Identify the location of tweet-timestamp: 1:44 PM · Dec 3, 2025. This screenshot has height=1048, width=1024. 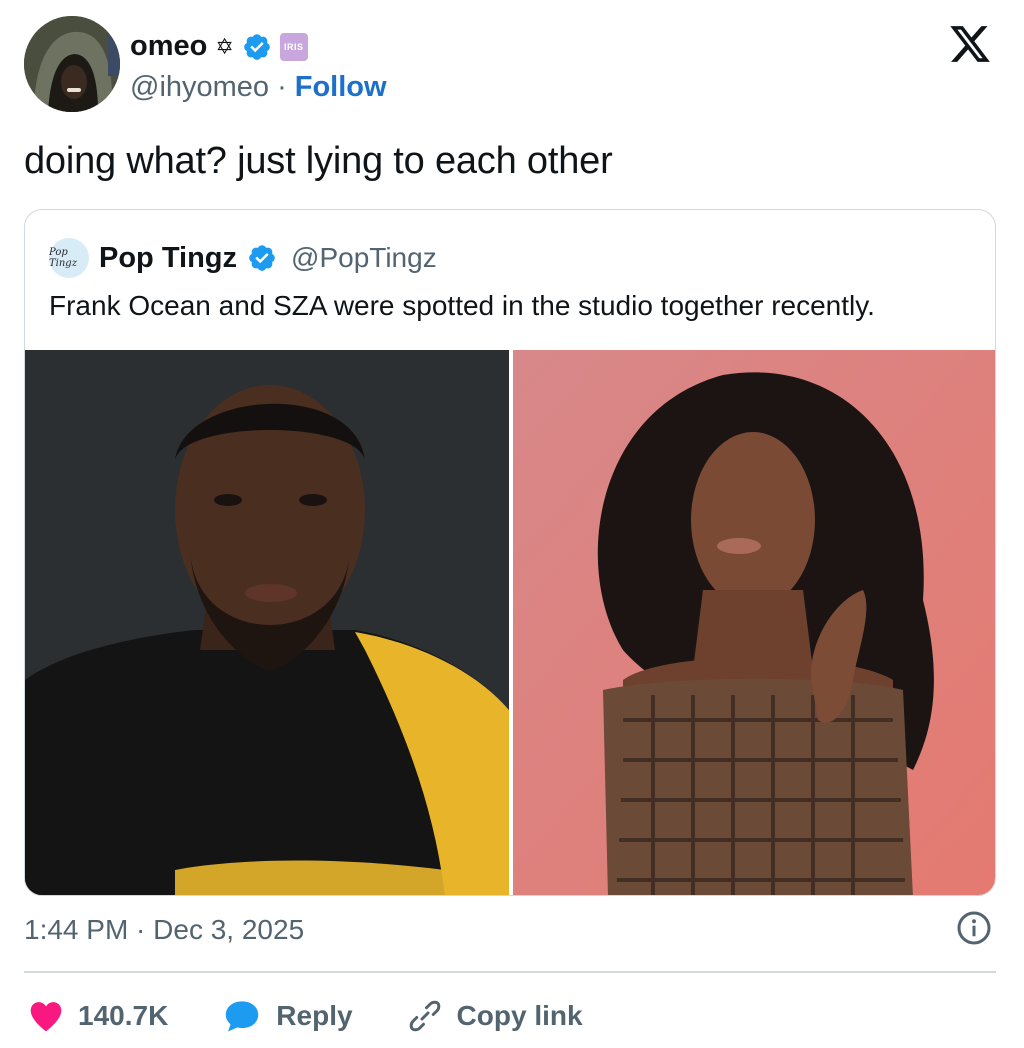
(164, 929).